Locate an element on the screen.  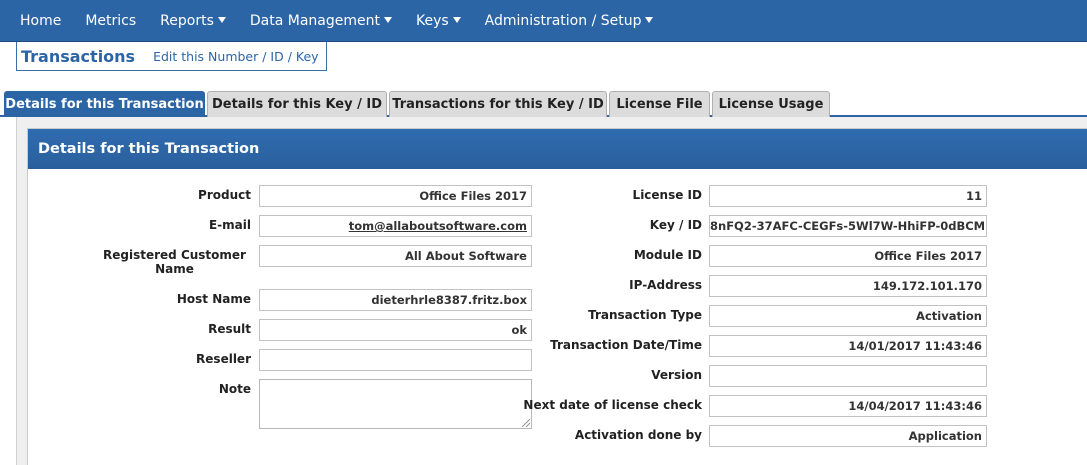
host-name-label: Host Name is located at coordinates (213, 299).